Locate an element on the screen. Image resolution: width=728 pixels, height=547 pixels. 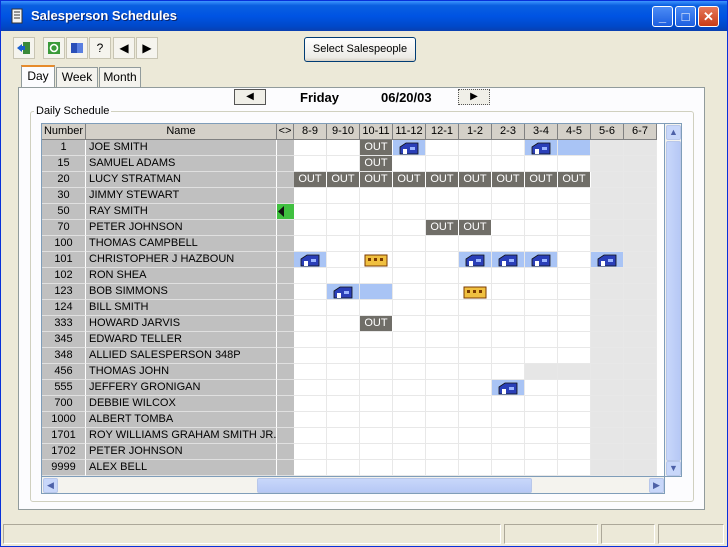
row-number: 555 is located at coordinates (64, 388).